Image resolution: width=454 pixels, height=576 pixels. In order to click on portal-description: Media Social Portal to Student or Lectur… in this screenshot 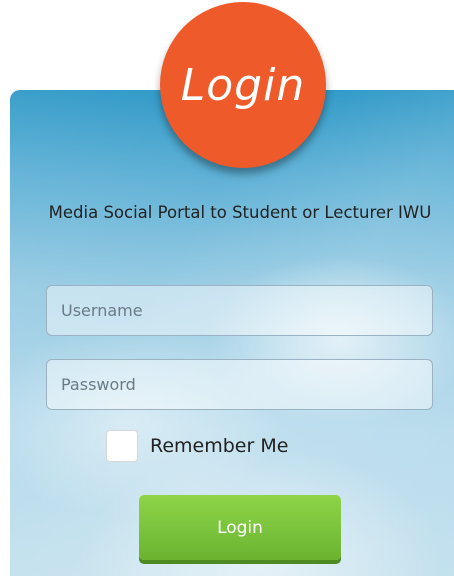, I will do `click(240, 212)`.